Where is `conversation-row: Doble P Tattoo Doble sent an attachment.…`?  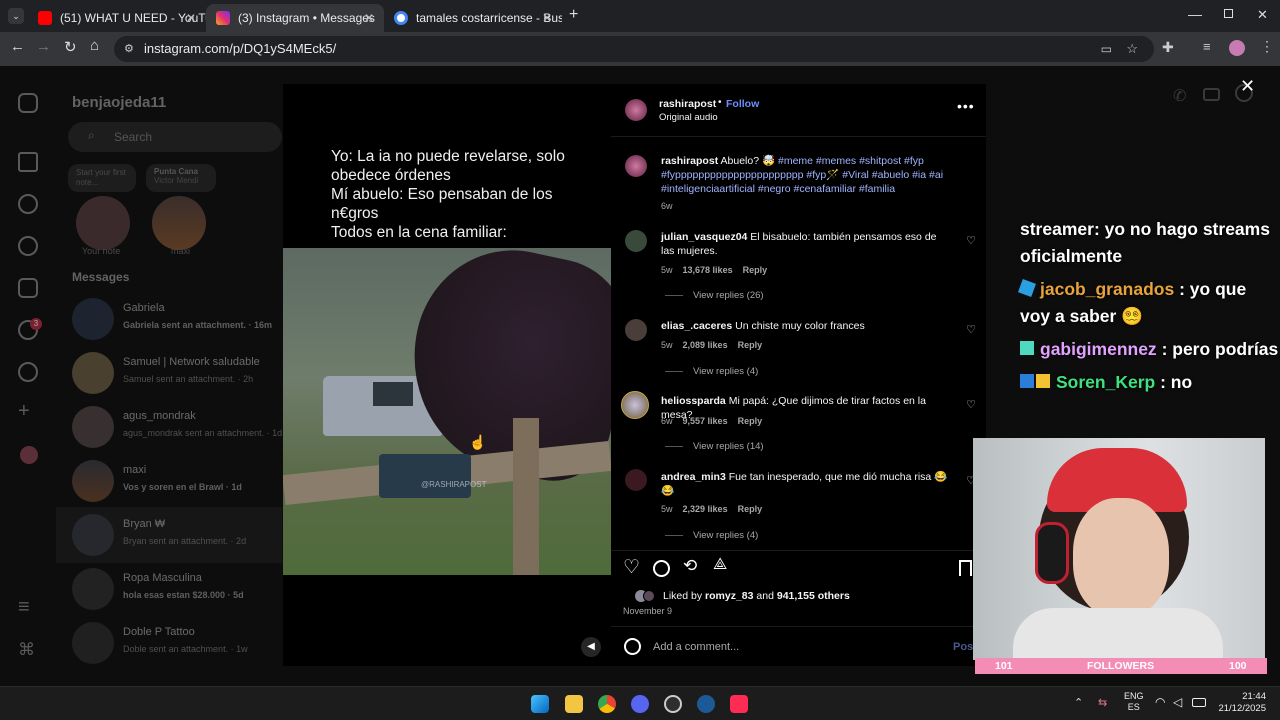
conversation-row: Doble P Tattoo Doble sent an attachment.… is located at coordinates (177, 647).